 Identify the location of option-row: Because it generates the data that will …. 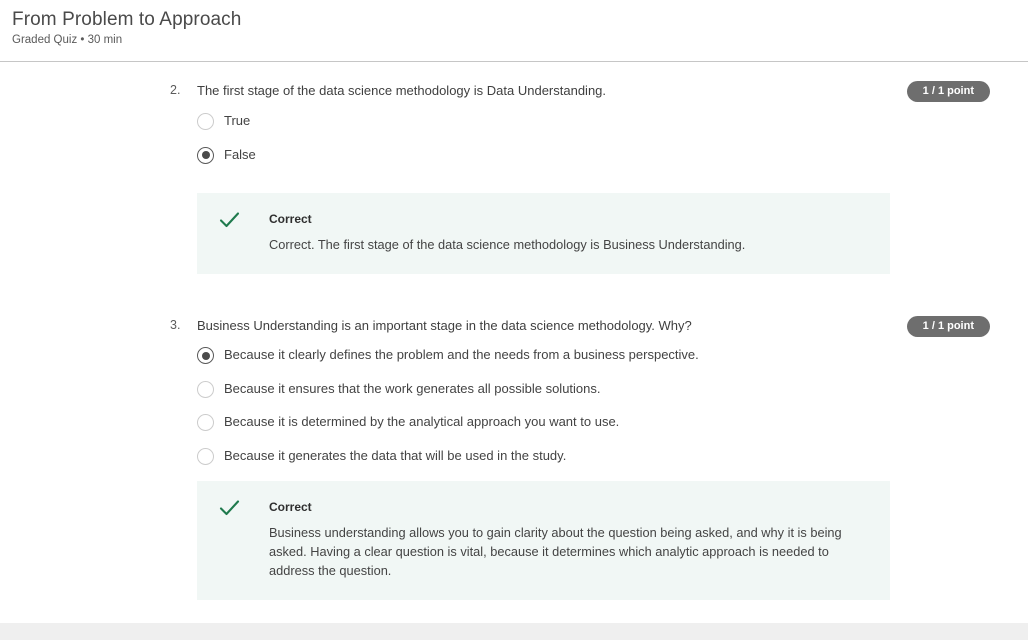
(514, 460).